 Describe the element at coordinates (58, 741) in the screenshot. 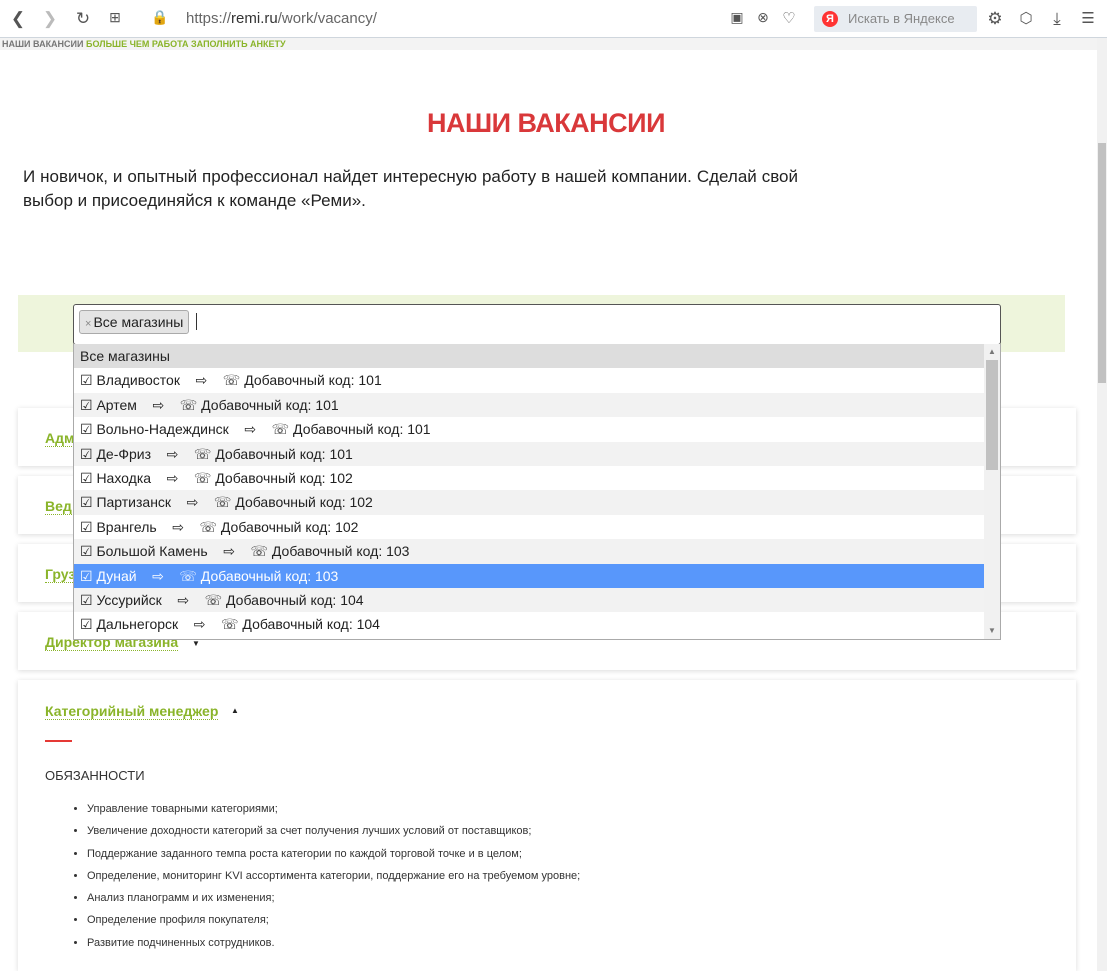

I see `divider` at that location.